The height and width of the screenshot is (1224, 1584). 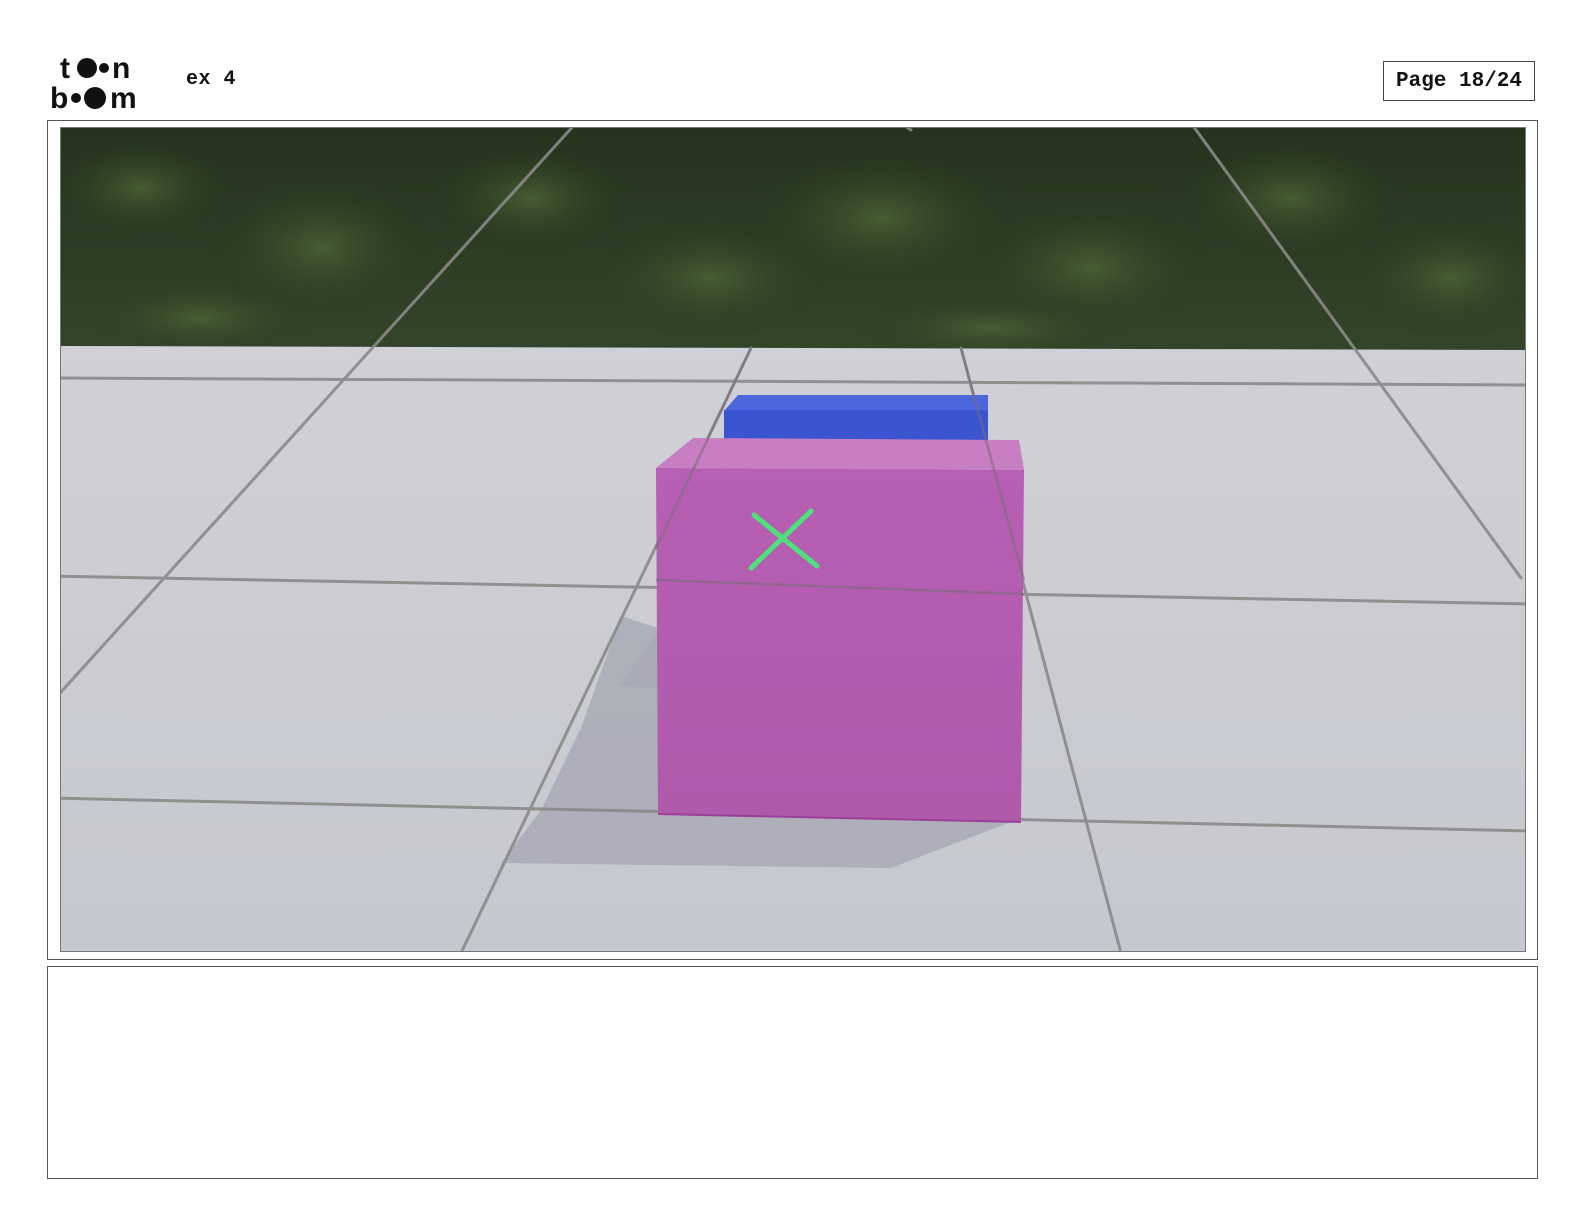 What do you see at coordinates (59, 97) in the screenshot?
I see `svg-text: b` at bounding box center [59, 97].